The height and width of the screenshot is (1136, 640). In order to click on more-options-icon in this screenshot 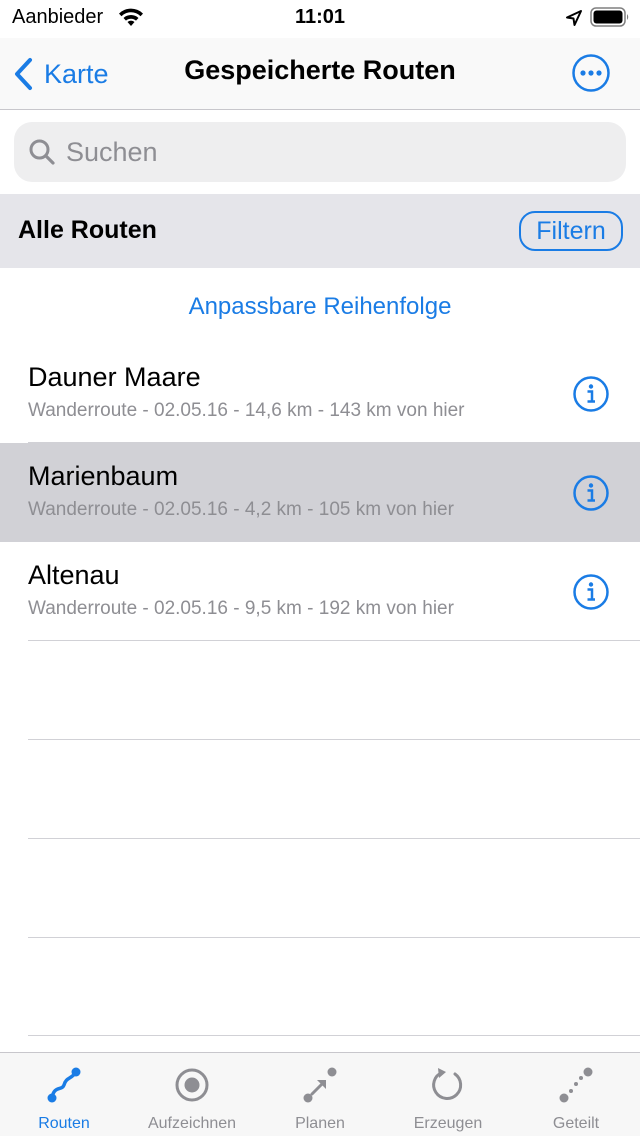, I will do `click(591, 73)`.